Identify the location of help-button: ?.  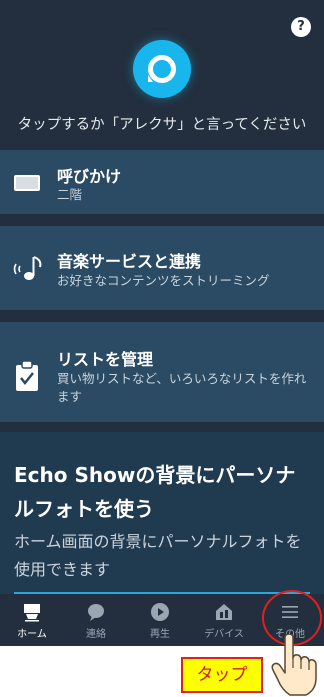
(301, 27).